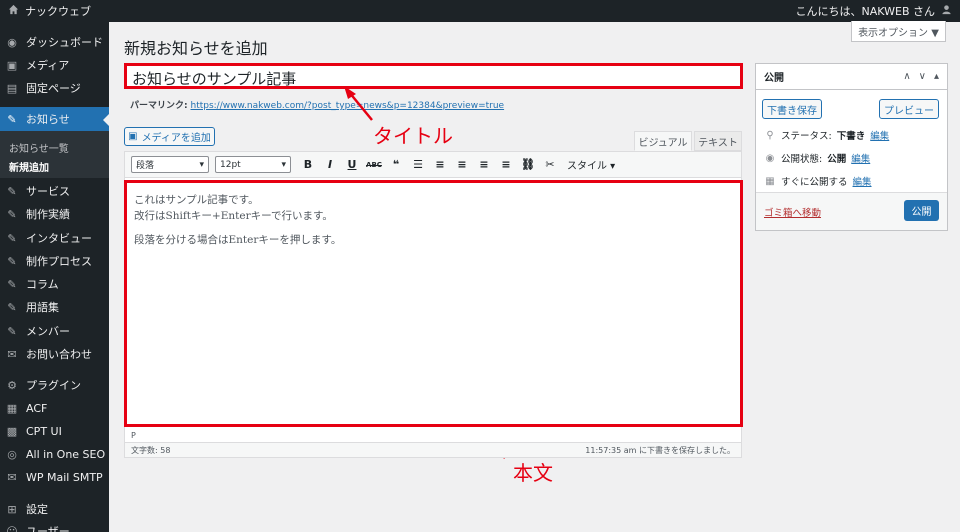 The height and width of the screenshot is (532, 960). What do you see at coordinates (879, 135) in the screenshot?
I see `edit-status-link: 編集` at bounding box center [879, 135].